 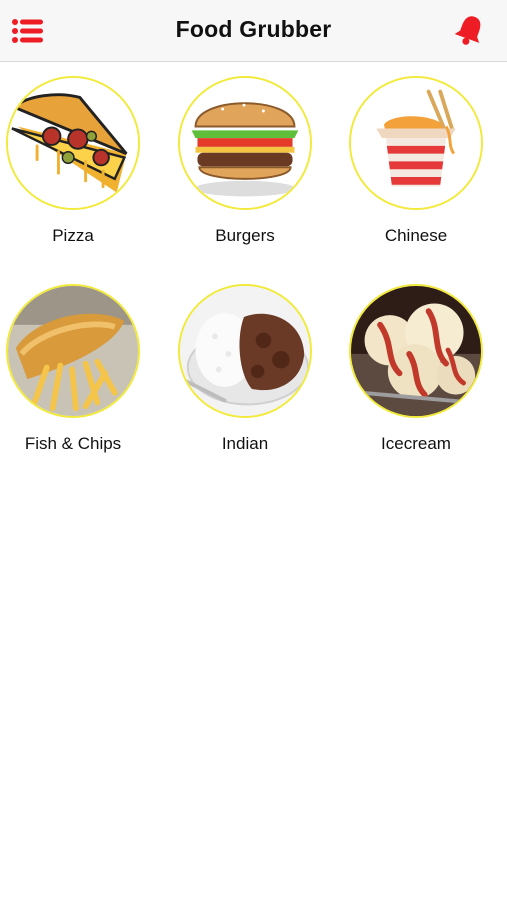 I want to click on category-label: Pizza, so click(x=73, y=235).